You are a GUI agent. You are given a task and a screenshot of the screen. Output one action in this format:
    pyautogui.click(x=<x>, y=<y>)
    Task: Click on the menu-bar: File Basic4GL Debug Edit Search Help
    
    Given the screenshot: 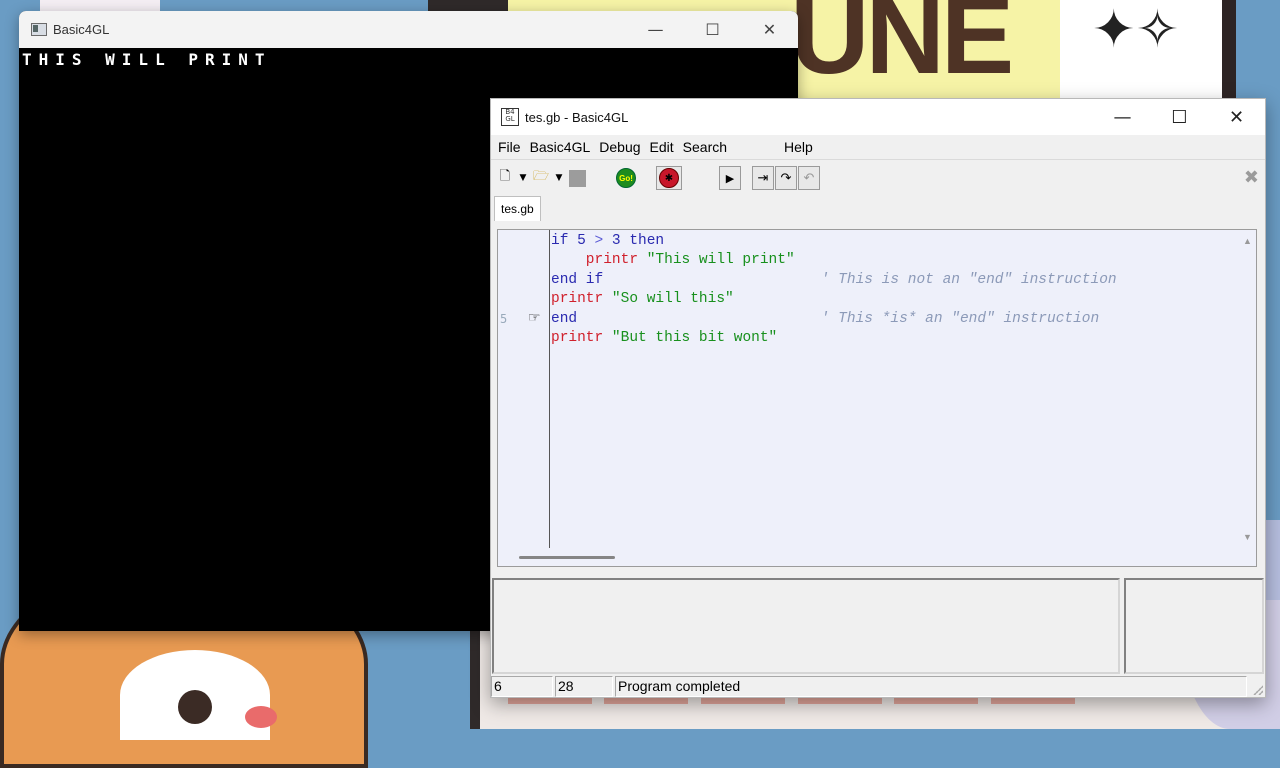 What is the action you would take?
    pyautogui.click(x=878, y=147)
    